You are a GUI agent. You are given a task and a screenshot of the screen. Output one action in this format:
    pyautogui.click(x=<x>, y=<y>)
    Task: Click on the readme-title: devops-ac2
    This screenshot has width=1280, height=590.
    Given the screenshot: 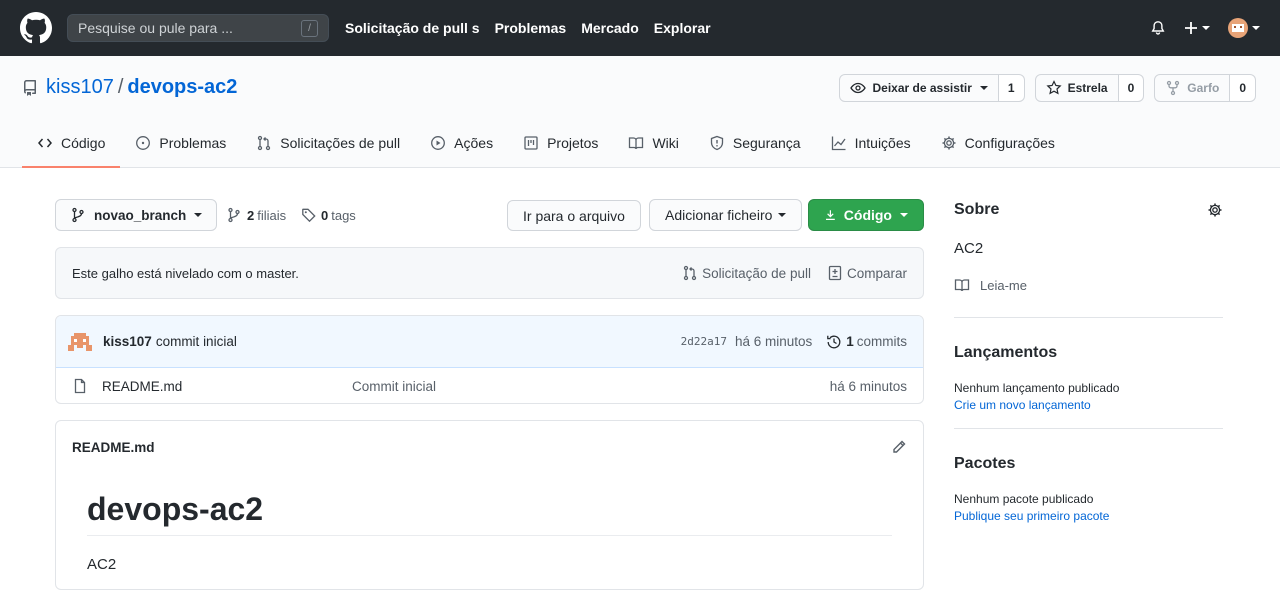 What is the action you would take?
    pyautogui.click(x=175, y=509)
    